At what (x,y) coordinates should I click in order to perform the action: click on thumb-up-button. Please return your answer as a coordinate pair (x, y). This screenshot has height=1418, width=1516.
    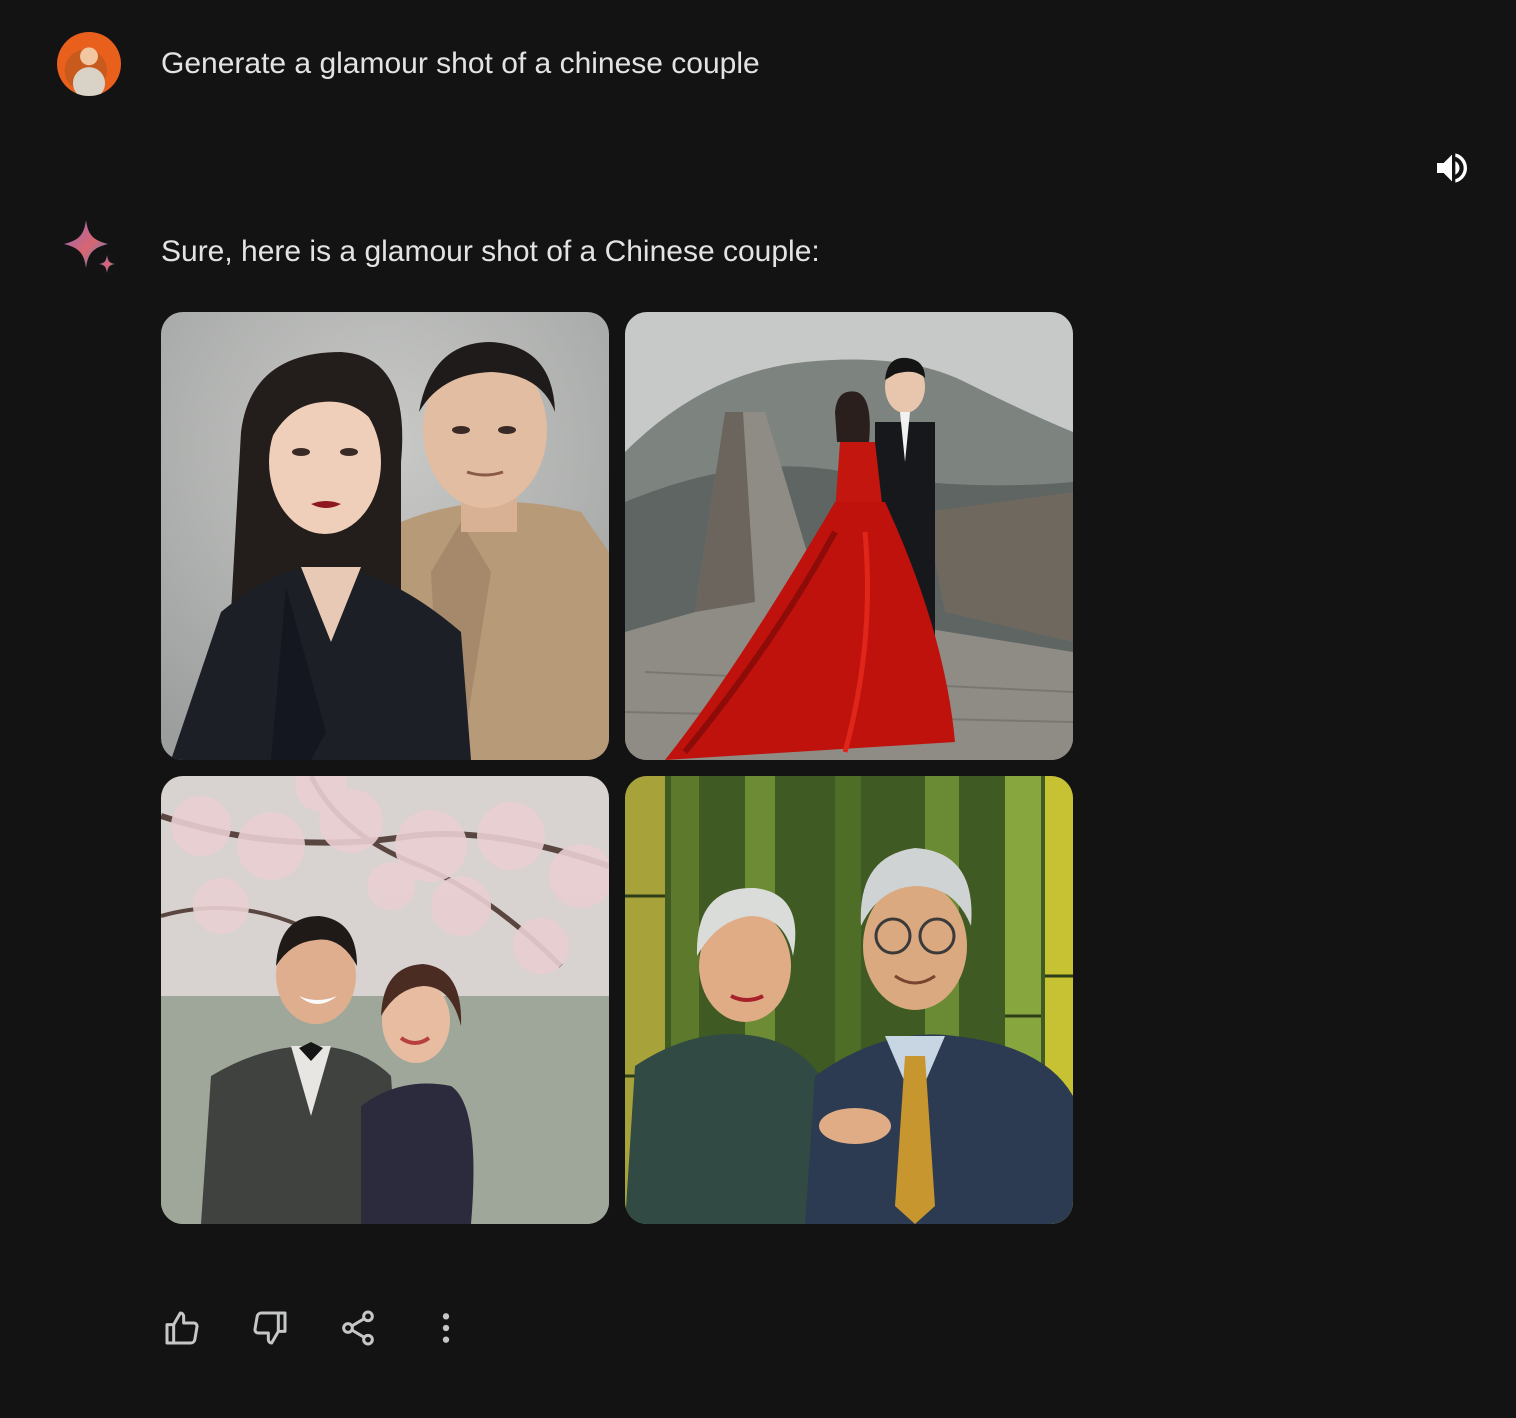
    Looking at the image, I should click on (182, 1328).